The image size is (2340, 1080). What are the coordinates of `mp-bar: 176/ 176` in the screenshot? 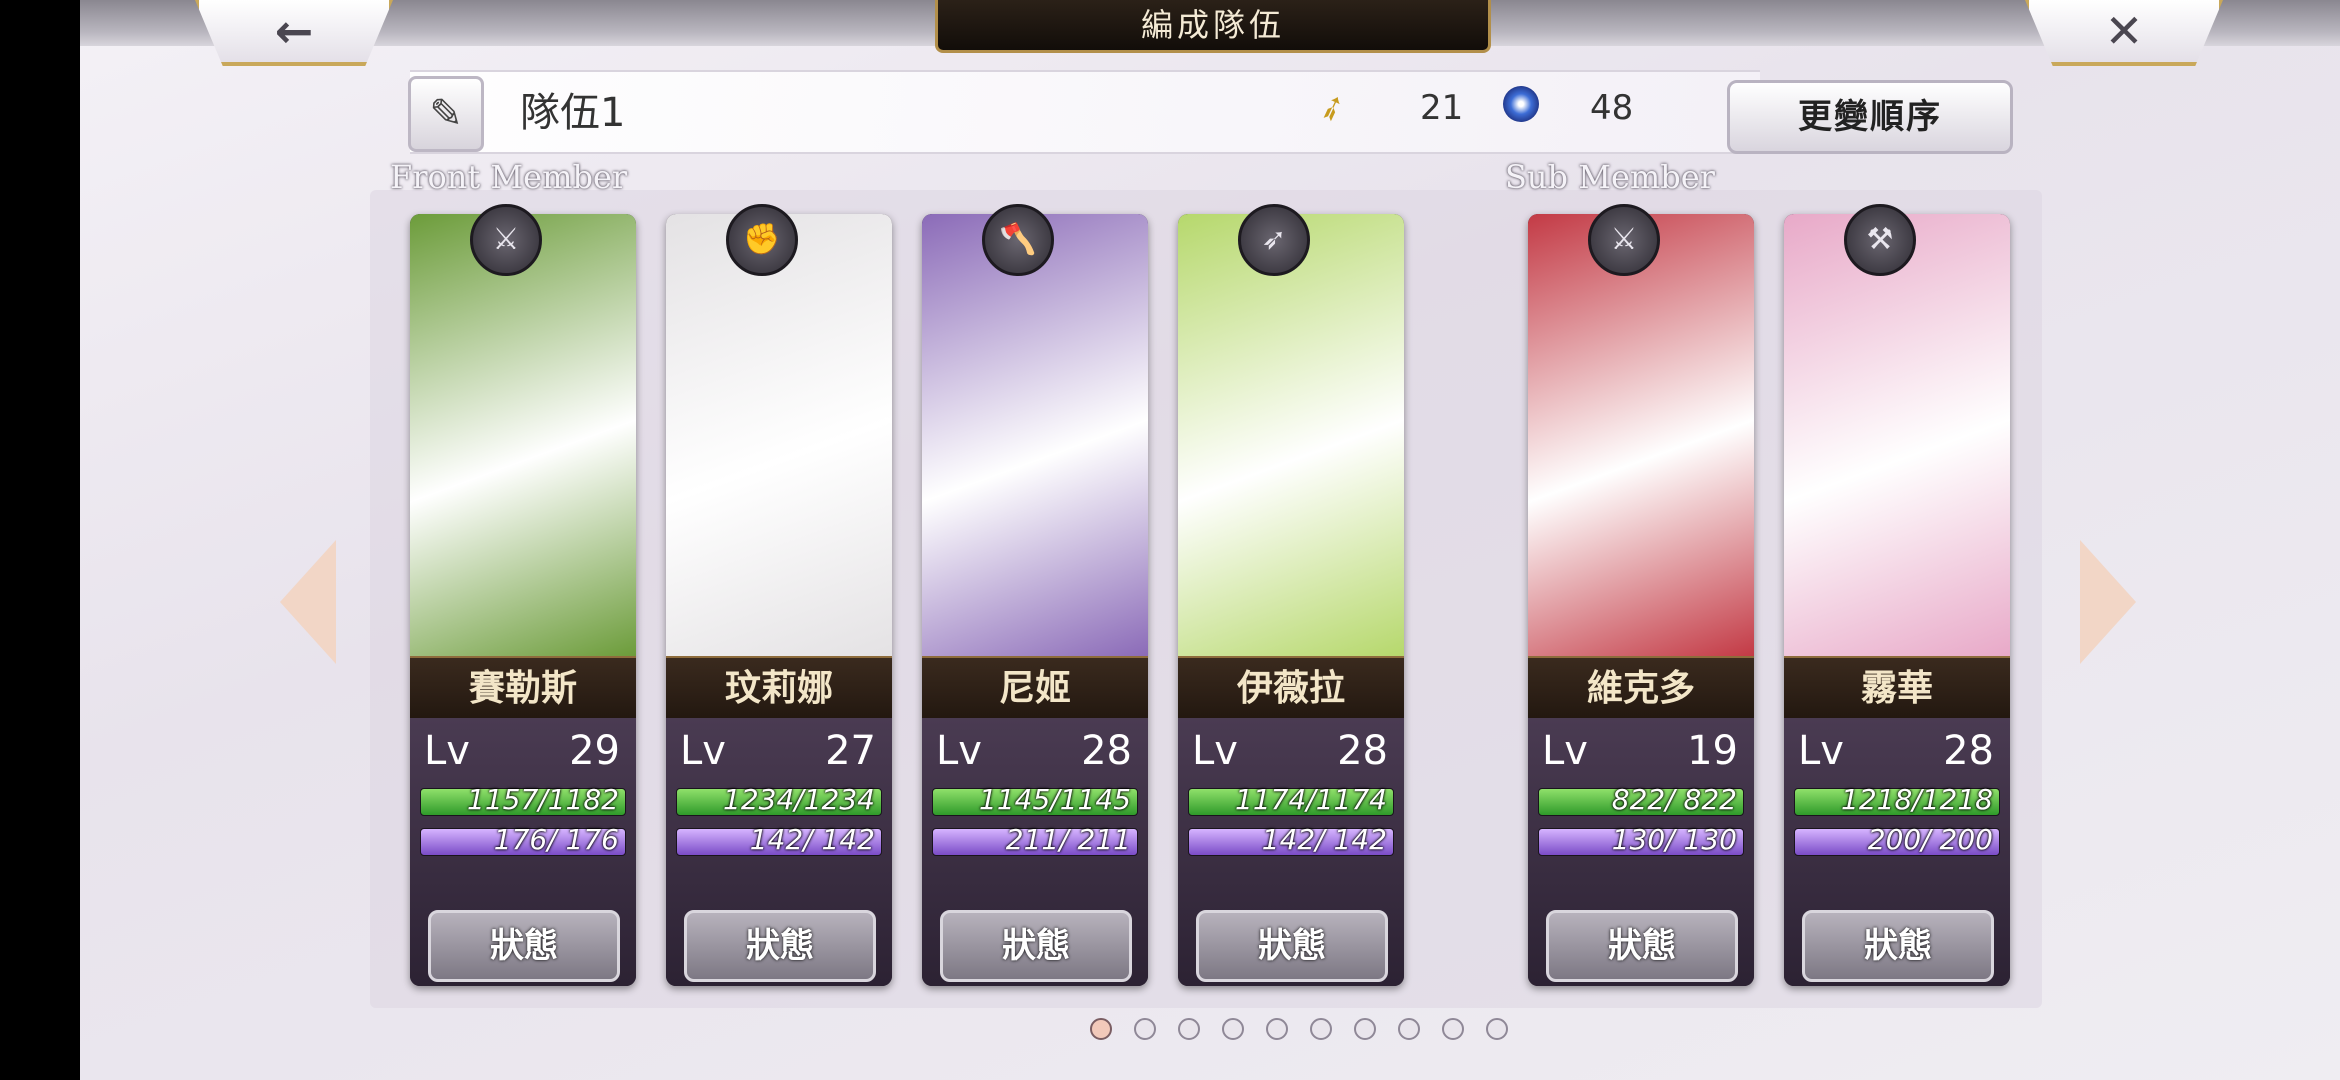 It's located at (523, 839).